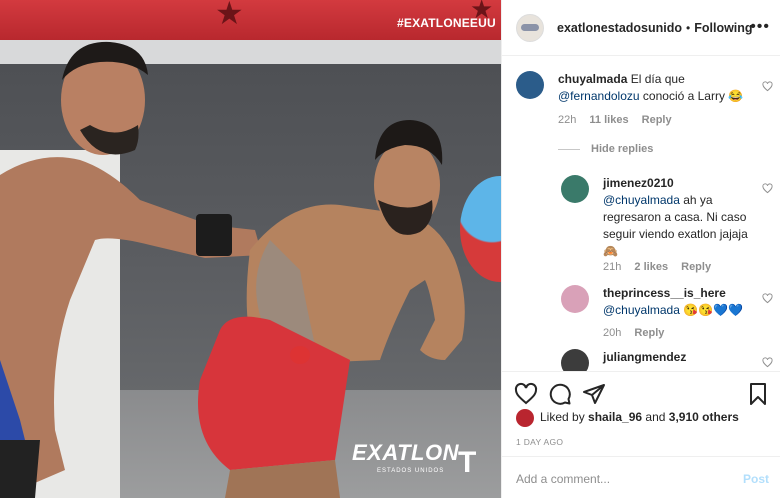 Image resolution: width=780 pixels, height=498 pixels. I want to click on likes-others: 3,910 others, so click(704, 417).